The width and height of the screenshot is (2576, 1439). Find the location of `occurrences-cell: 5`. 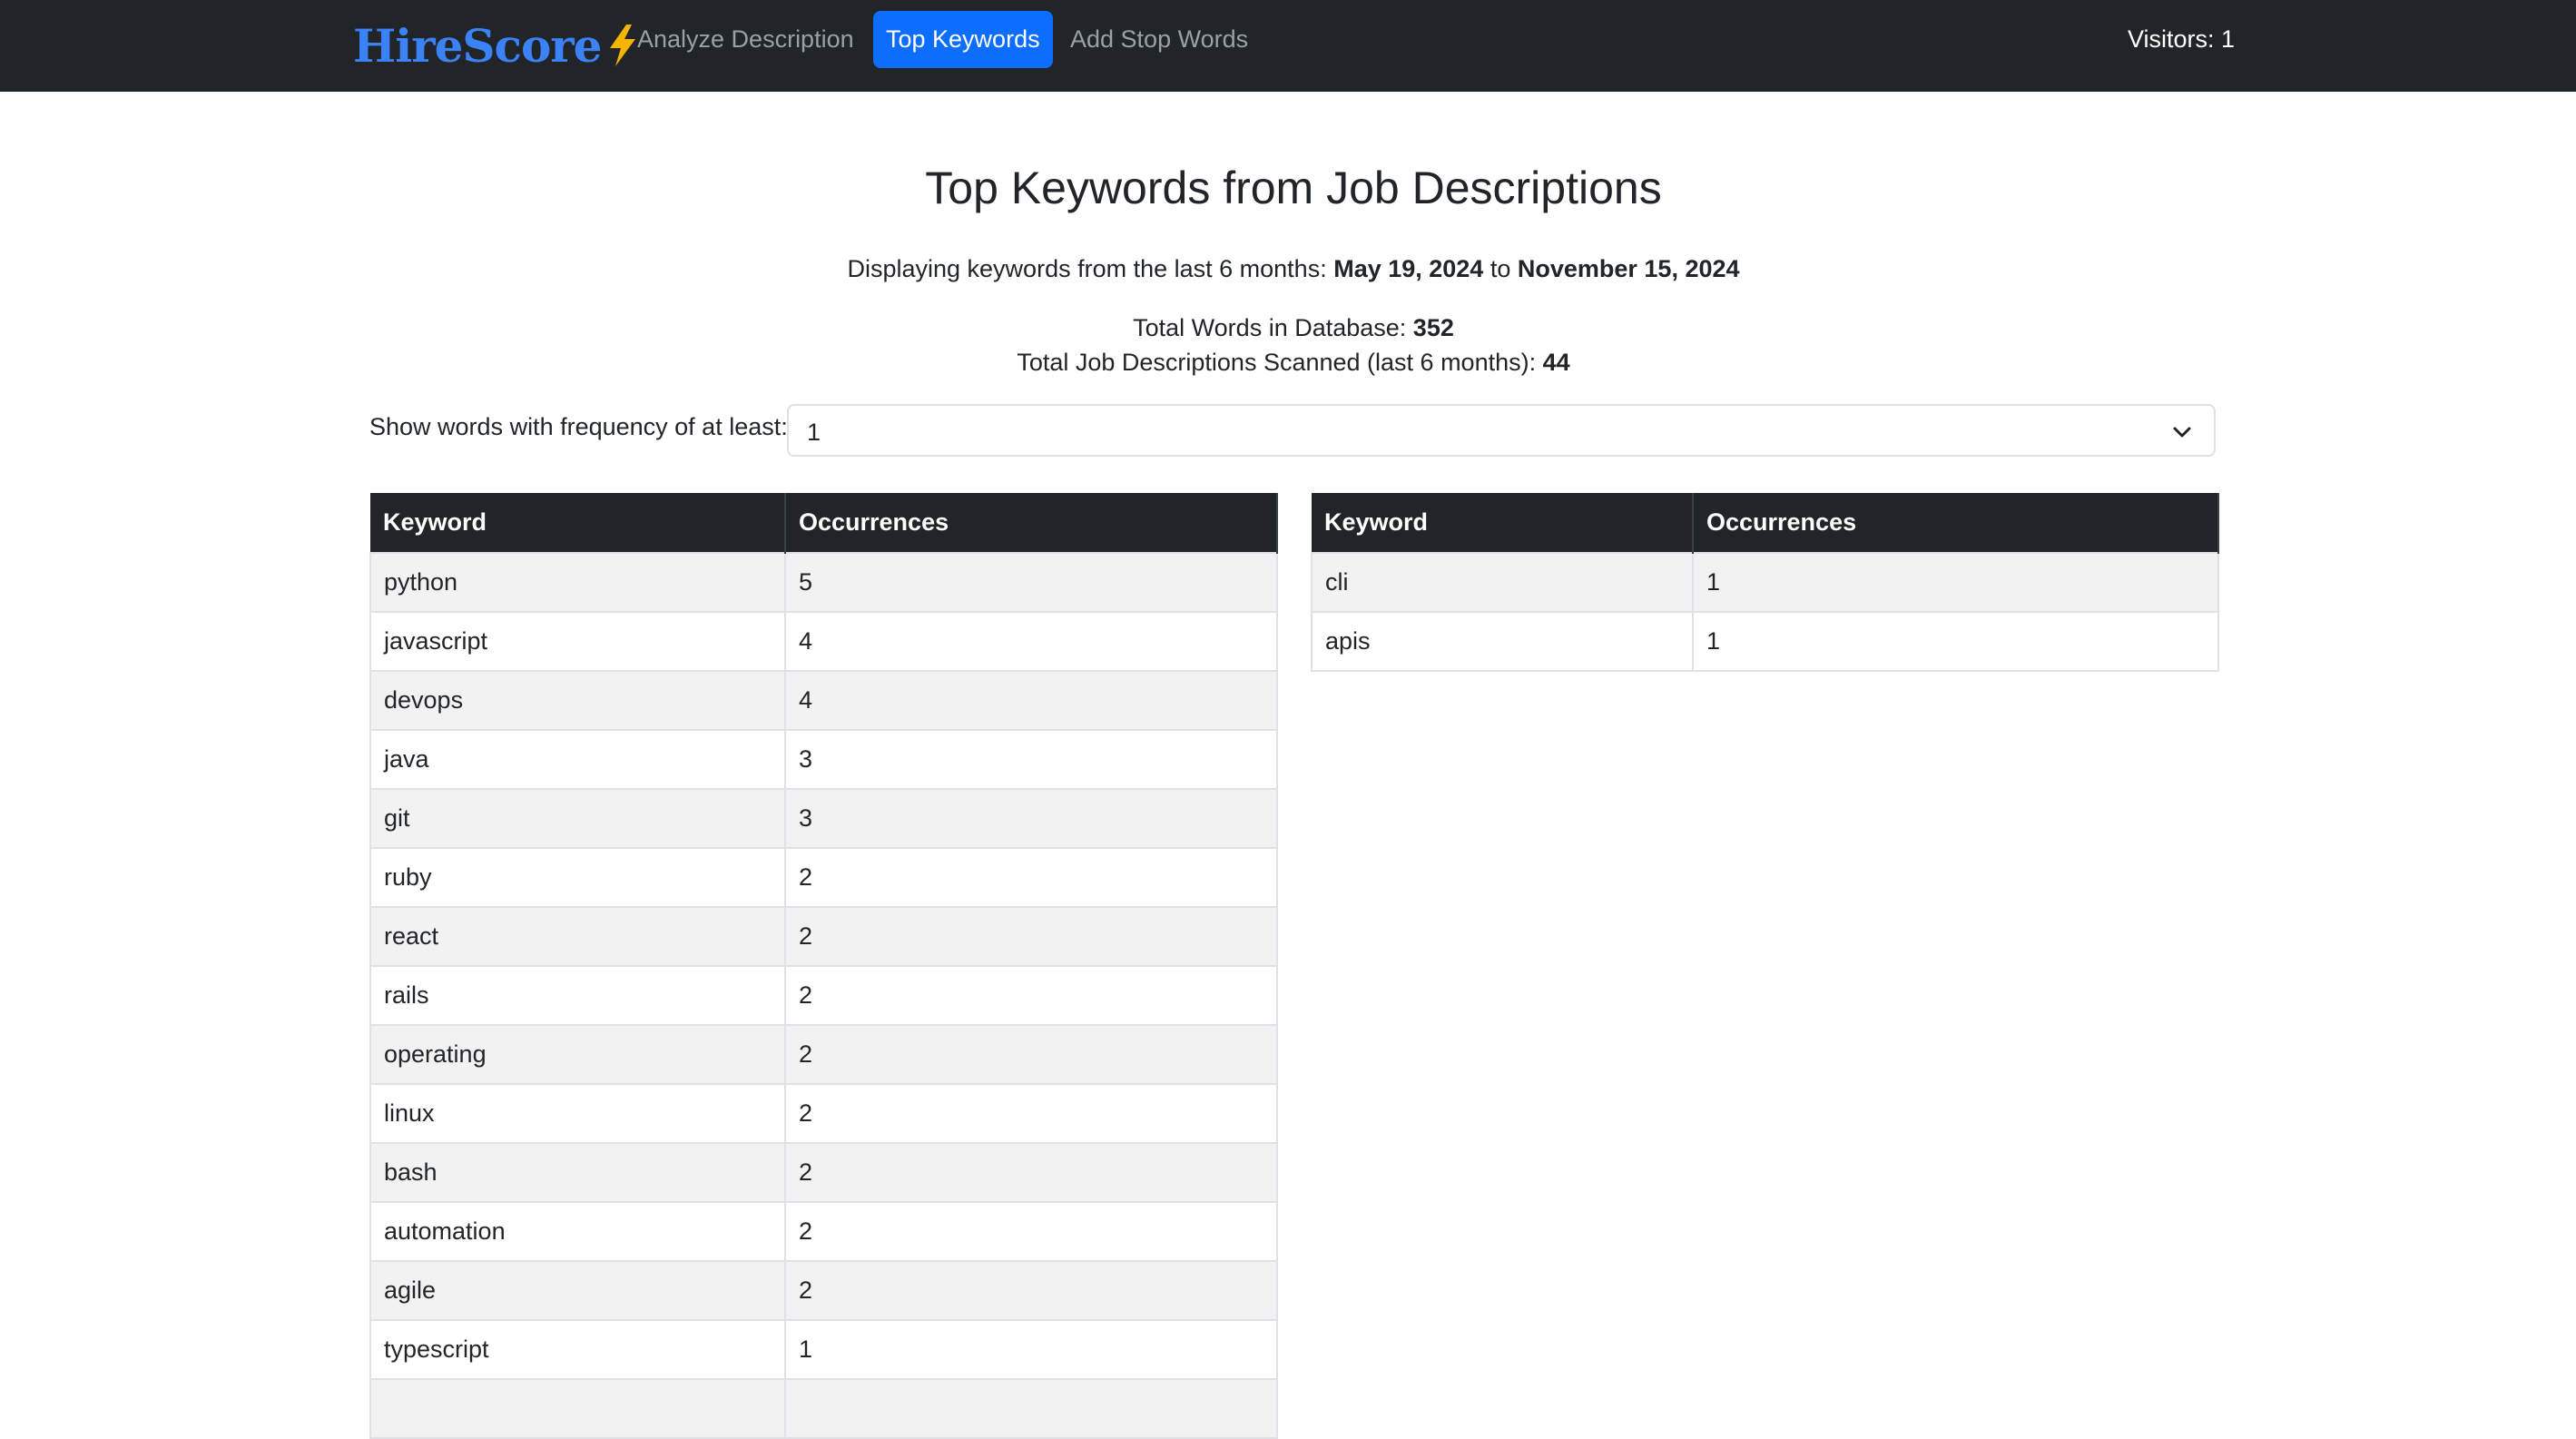

occurrences-cell: 5 is located at coordinates (1031, 582).